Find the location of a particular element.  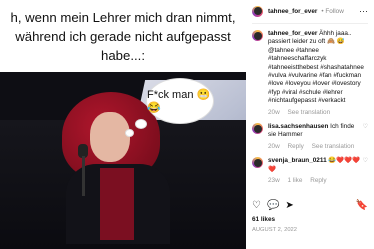

caption-meta: 20w See translation is located at coordinates (318, 113).